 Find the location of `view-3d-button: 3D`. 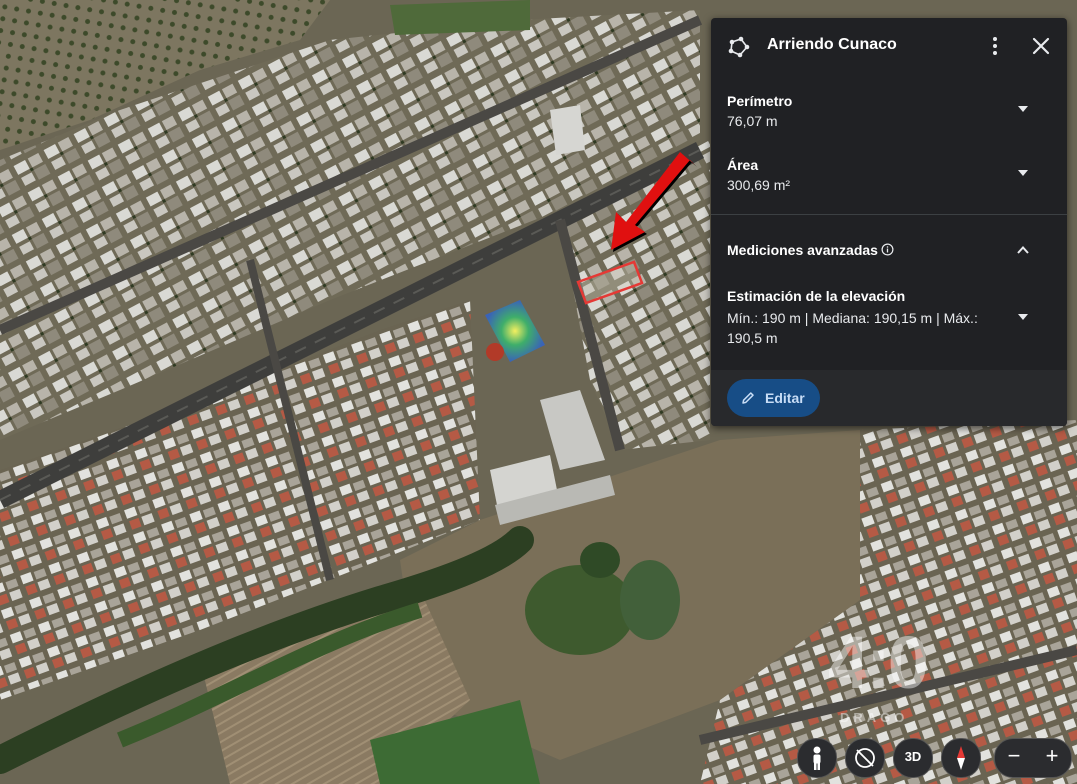

view-3d-button: 3D is located at coordinates (913, 758).